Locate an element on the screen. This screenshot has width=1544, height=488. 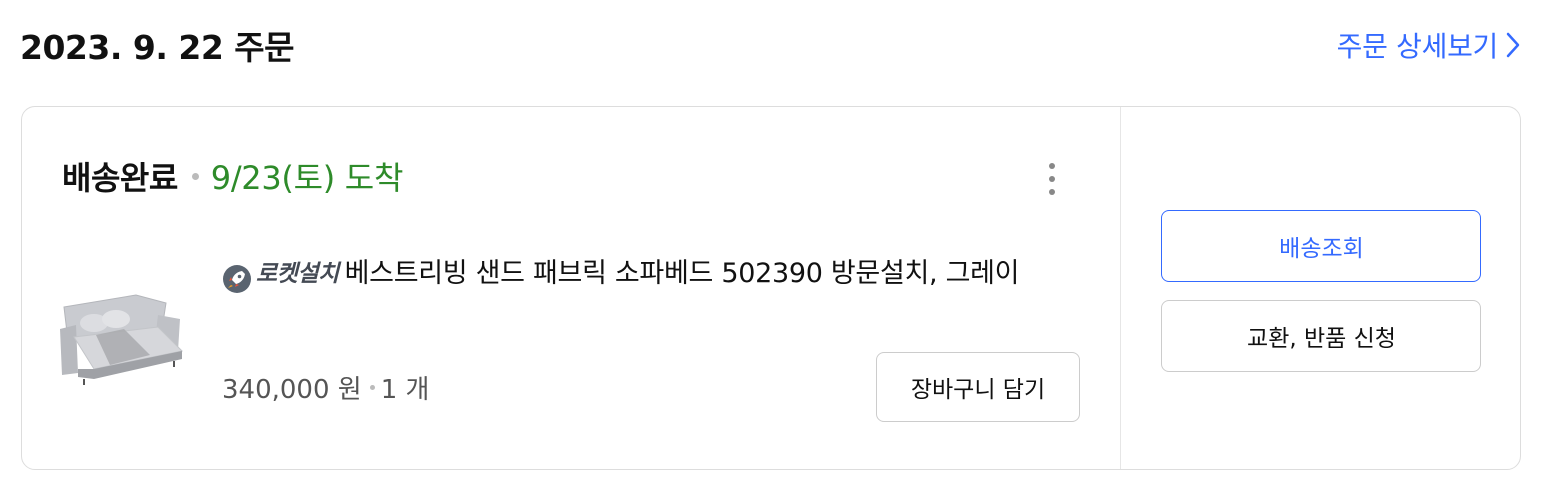
sofa-bed-image is located at coordinates (122, 339).